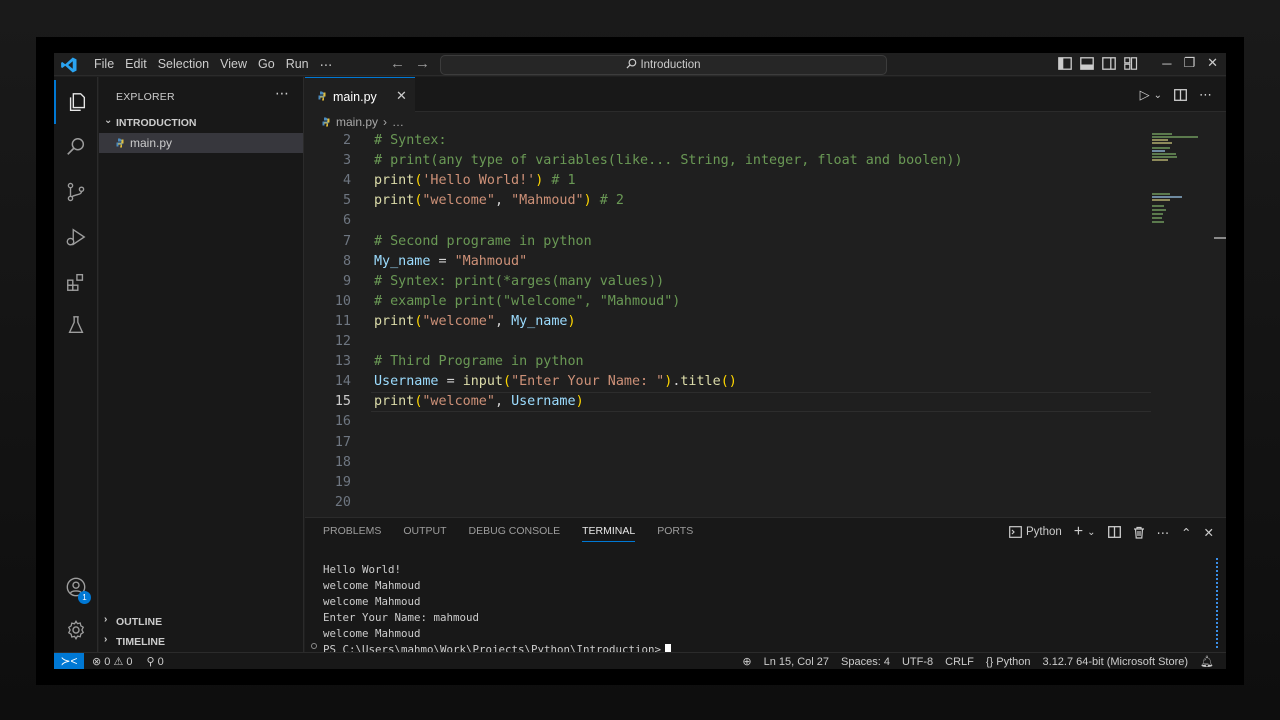  What do you see at coordinates (1163, 532) in the screenshot?
I see `panel-more-icon: ⋯` at bounding box center [1163, 532].